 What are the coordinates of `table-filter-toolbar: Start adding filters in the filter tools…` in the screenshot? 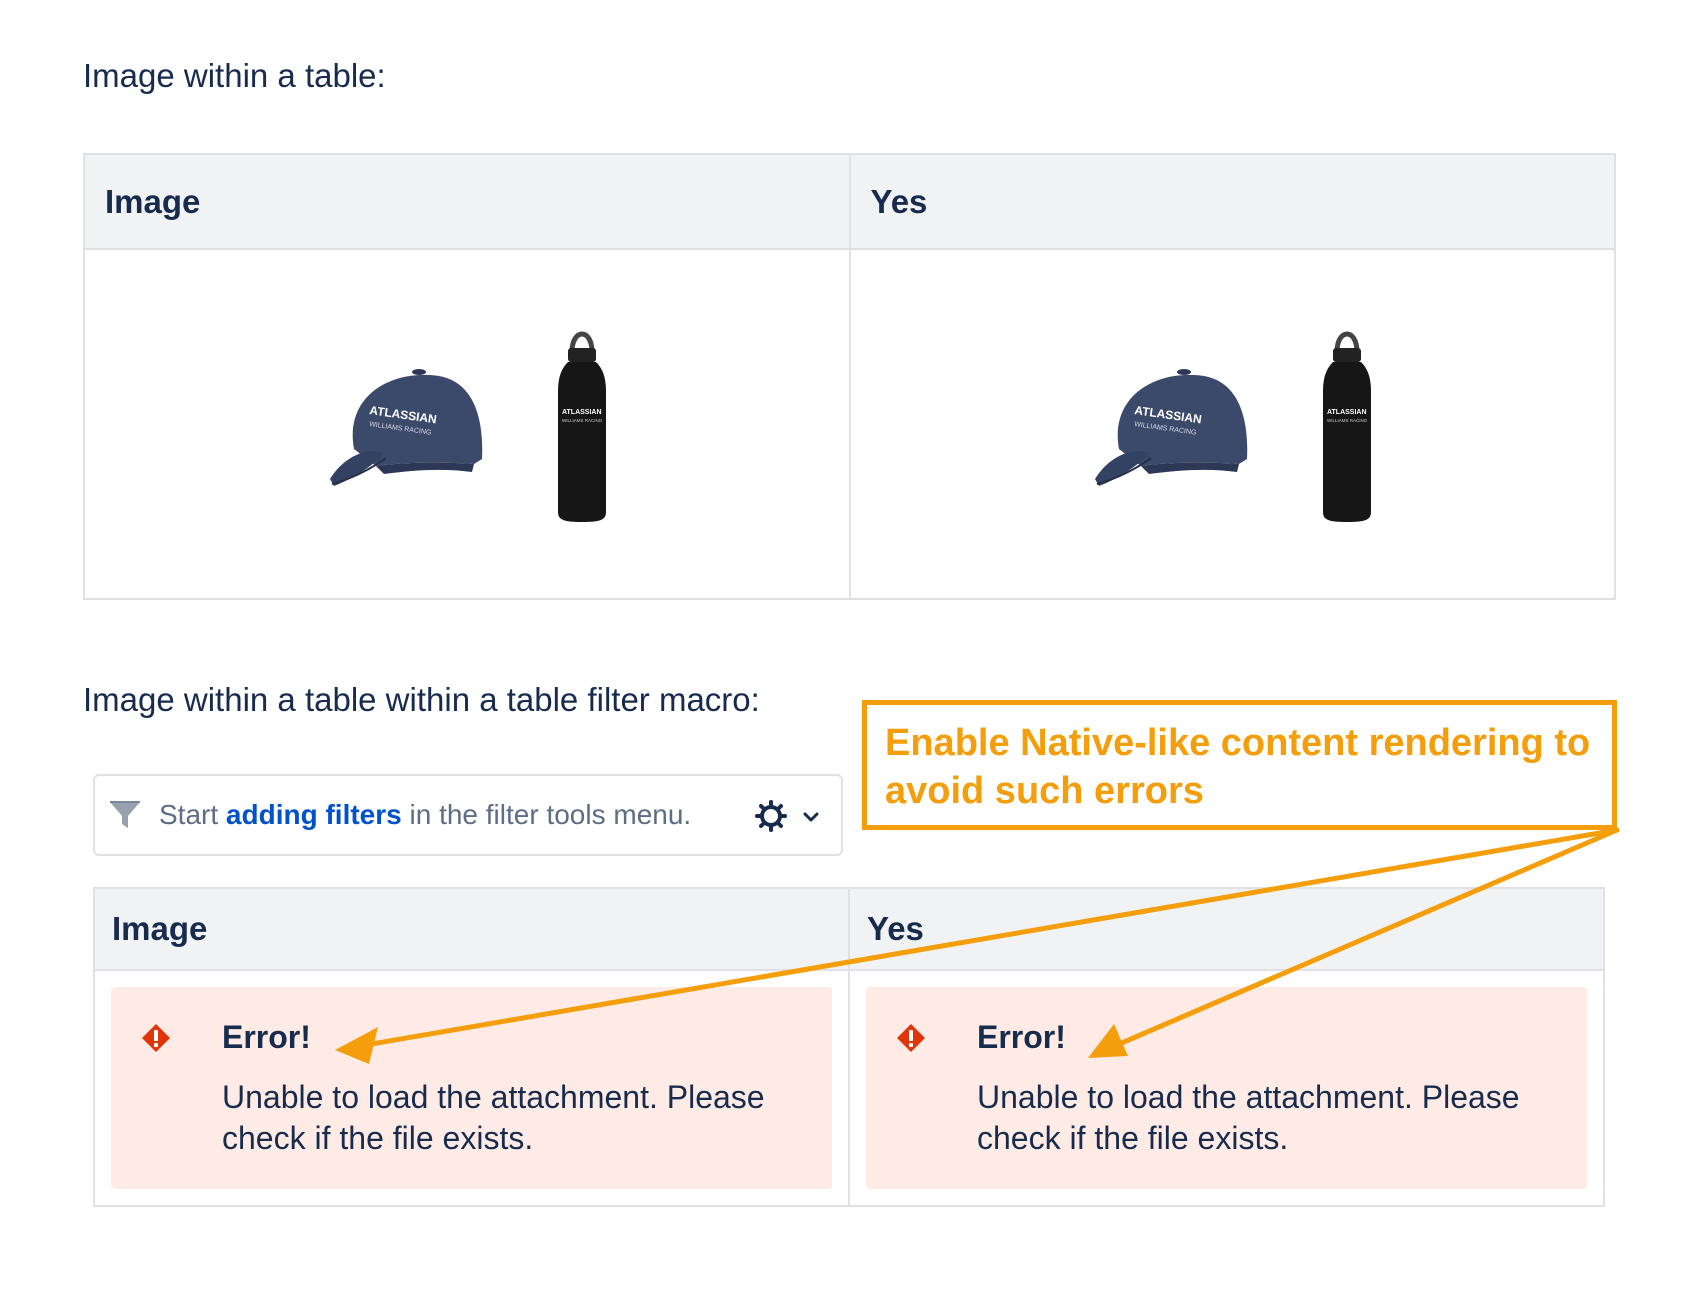 It's located at (468, 815).